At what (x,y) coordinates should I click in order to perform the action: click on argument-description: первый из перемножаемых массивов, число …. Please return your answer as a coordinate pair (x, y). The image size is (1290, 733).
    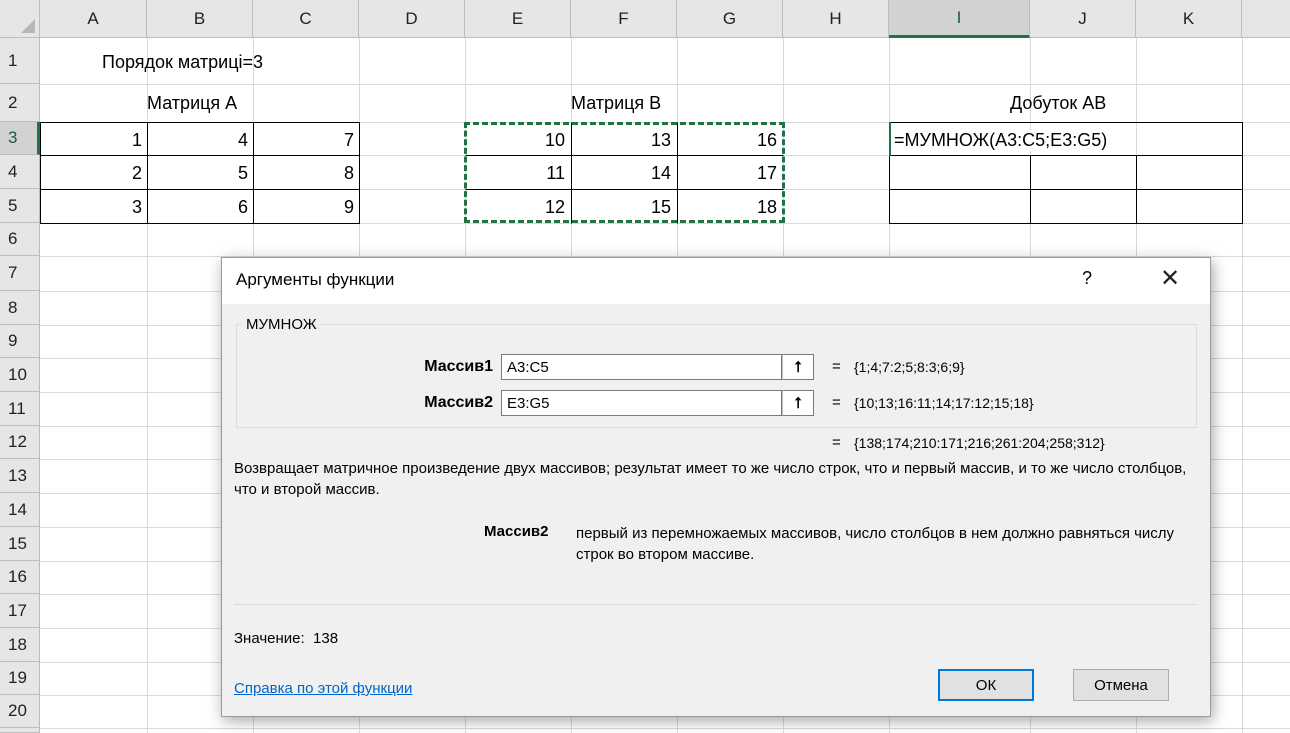
    Looking at the image, I should click on (875, 544).